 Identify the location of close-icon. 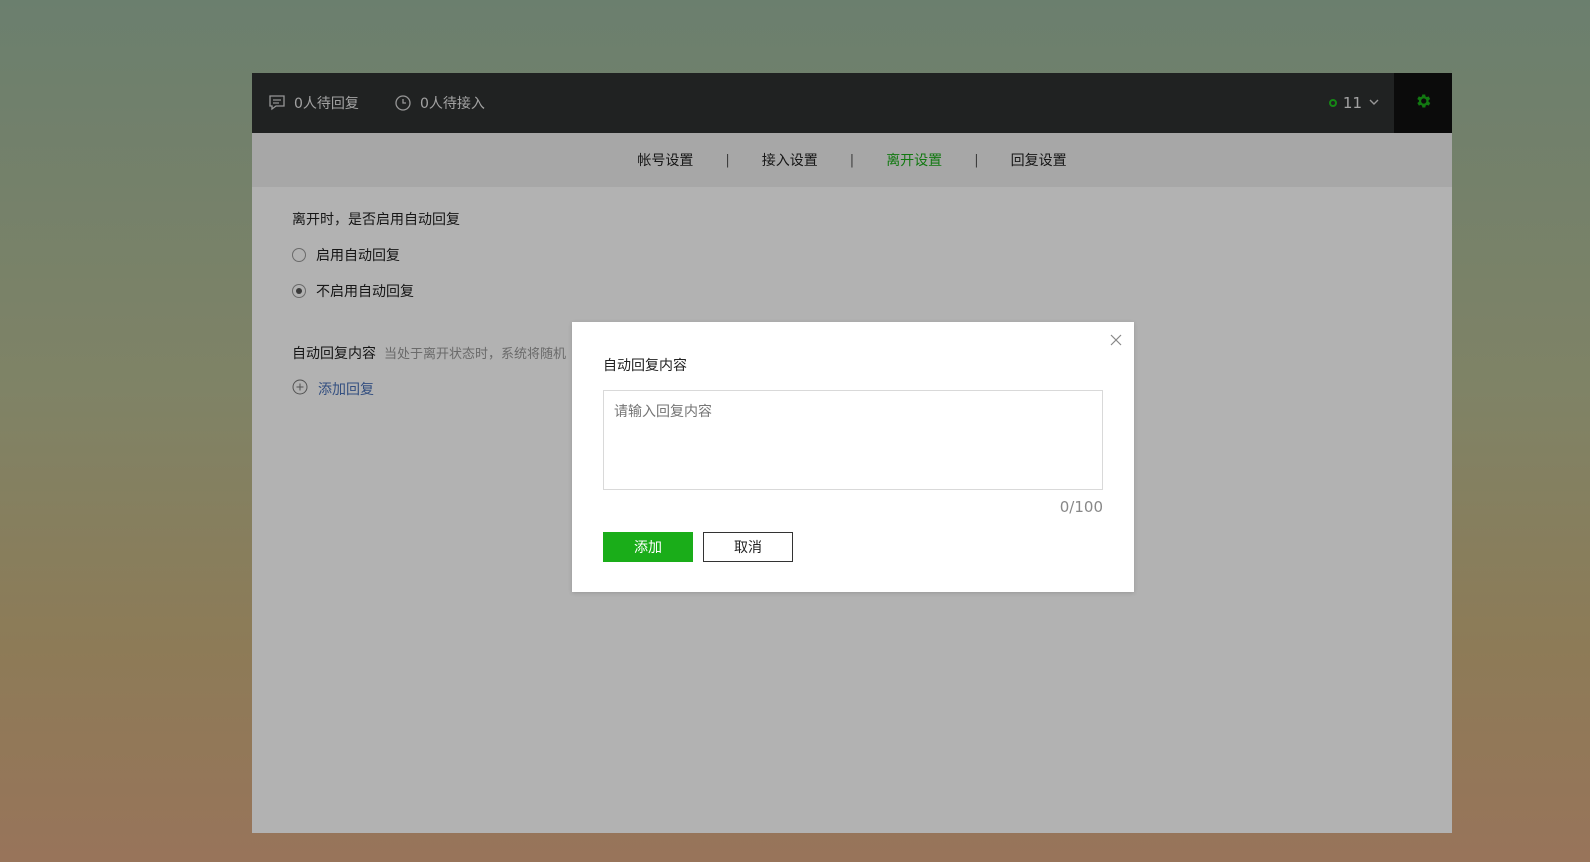
(1116, 340).